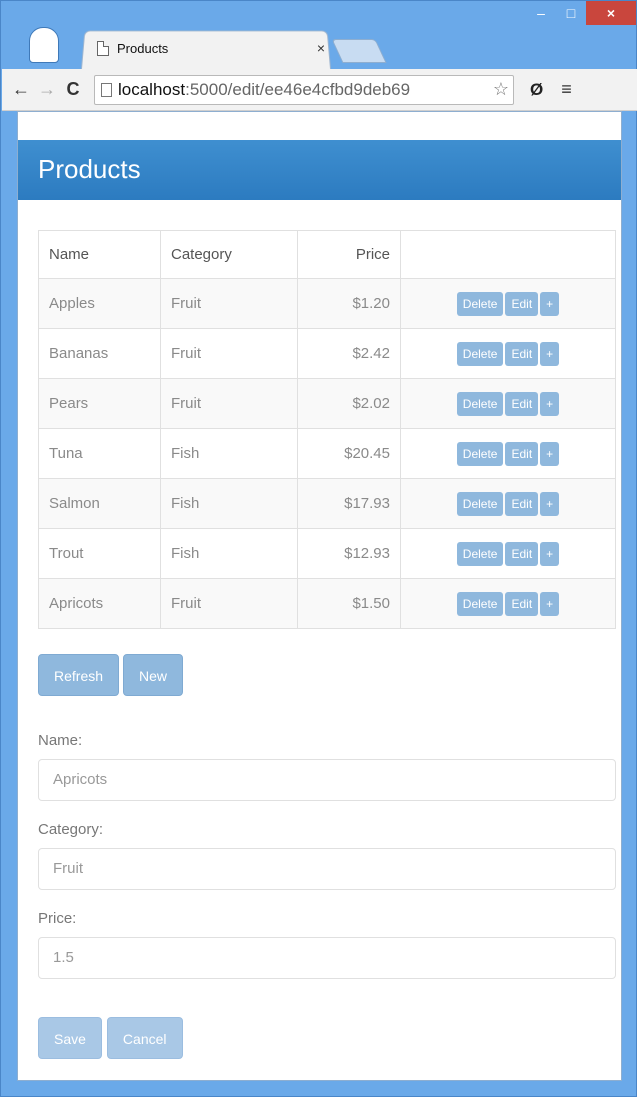  I want to click on table-row: Trout Fish $12.93 Delete Edit +, so click(327, 553).